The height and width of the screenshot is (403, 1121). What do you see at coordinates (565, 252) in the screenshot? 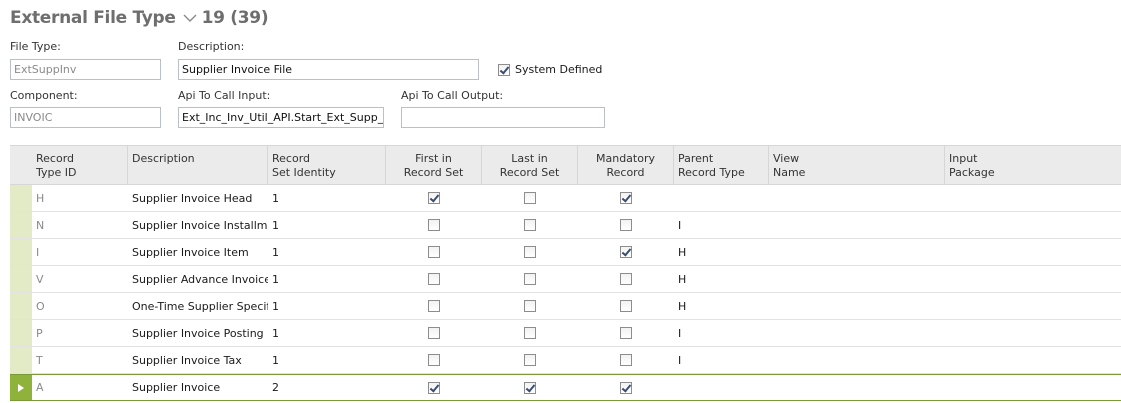
I see `table-row: I Supplier Invoice Item 1 H` at bounding box center [565, 252].